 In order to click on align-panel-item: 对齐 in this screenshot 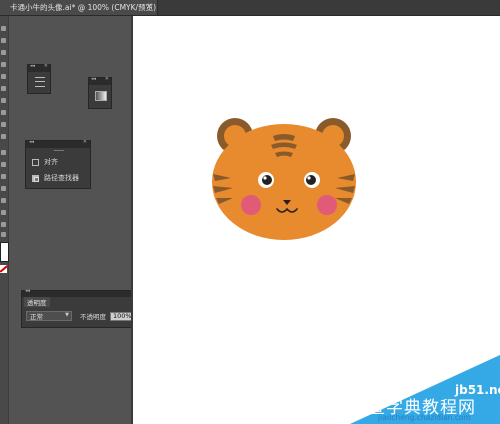, I will do `click(45, 162)`.